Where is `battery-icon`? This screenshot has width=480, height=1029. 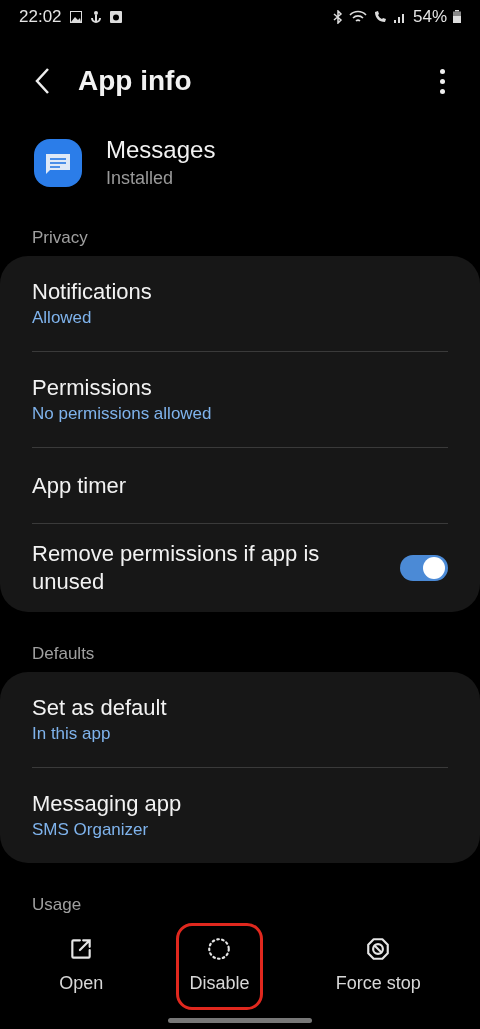 battery-icon is located at coordinates (457, 17).